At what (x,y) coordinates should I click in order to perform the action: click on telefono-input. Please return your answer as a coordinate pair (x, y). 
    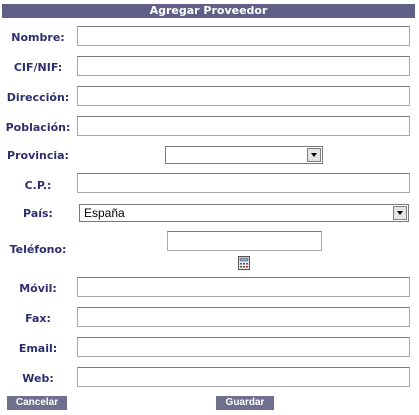
    Looking at the image, I should click on (244, 241).